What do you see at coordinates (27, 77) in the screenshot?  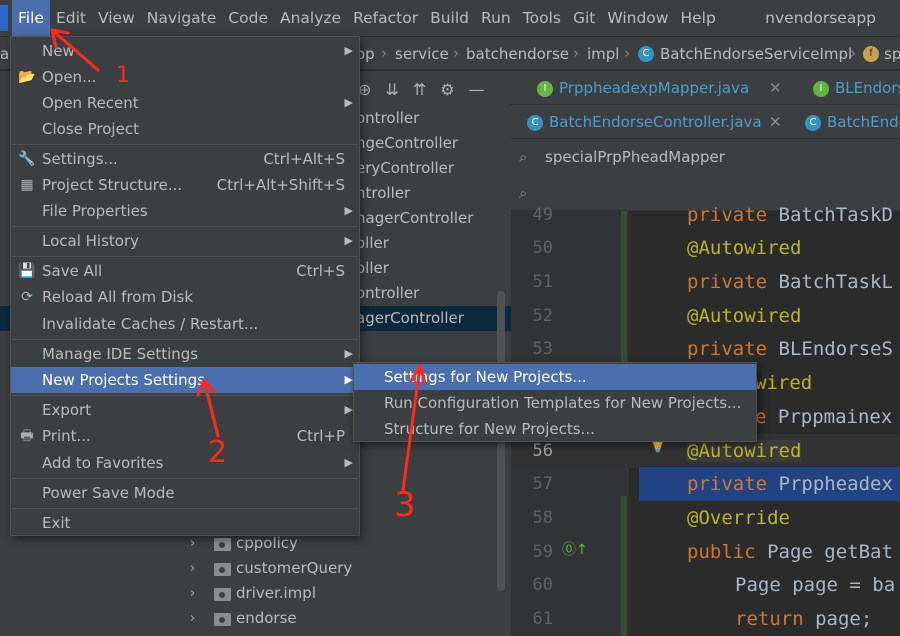 I see `folder-open-icon: 📂` at bounding box center [27, 77].